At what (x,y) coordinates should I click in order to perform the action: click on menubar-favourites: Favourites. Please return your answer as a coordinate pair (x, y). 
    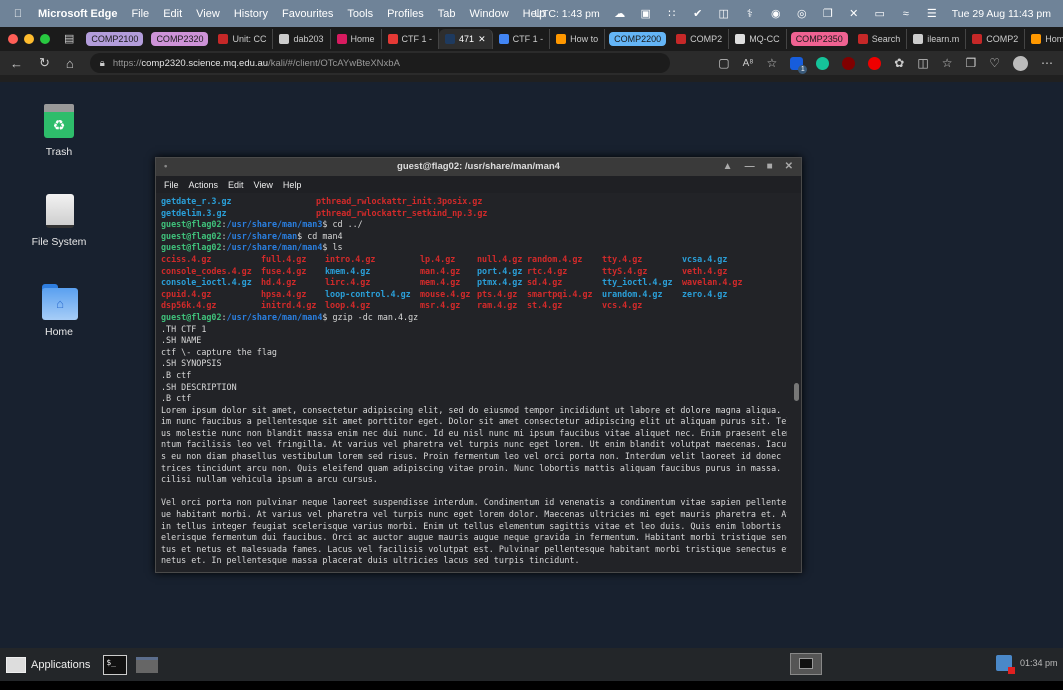
    Looking at the image, I should click on (307, 14).